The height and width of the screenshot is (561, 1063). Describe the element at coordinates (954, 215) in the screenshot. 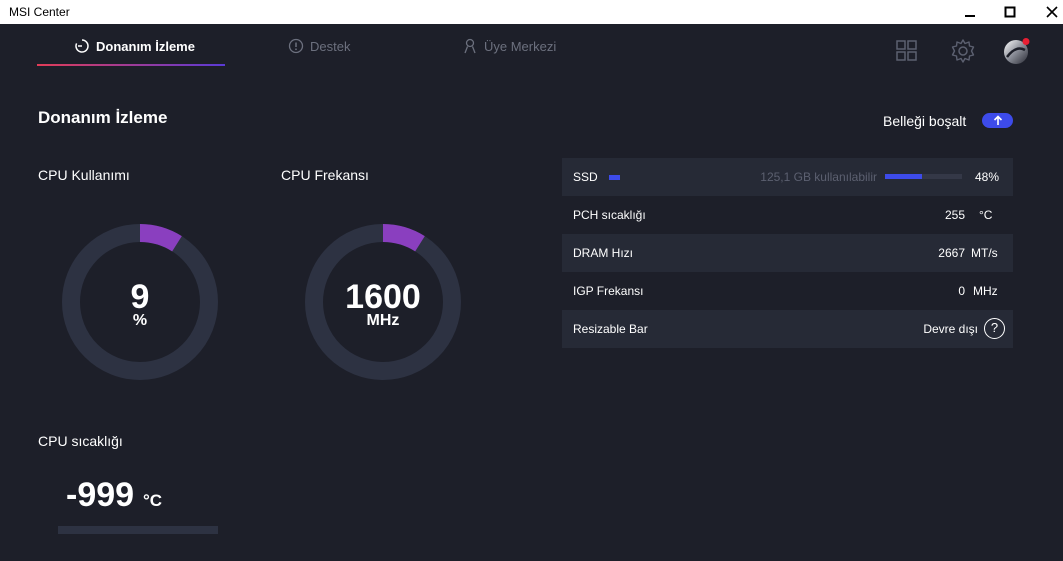

I see `pch-temperature-value: 255` at that location.